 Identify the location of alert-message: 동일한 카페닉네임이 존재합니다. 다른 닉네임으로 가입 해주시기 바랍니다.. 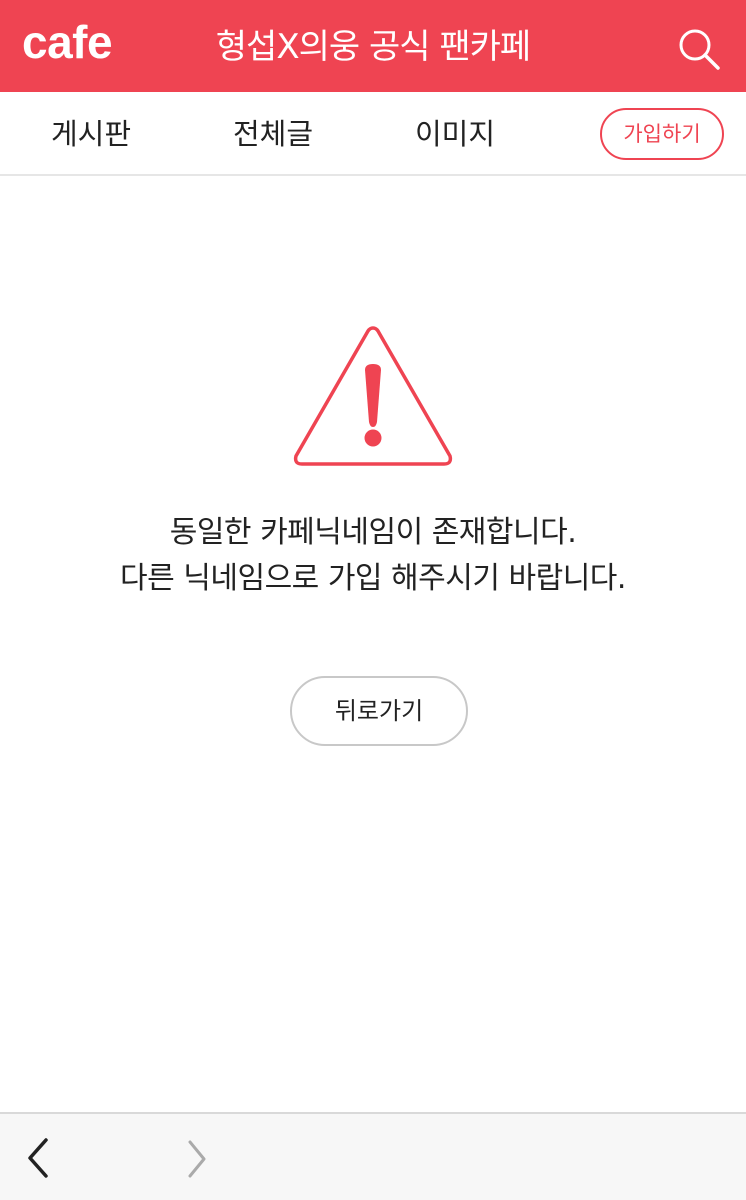
(373, 556).